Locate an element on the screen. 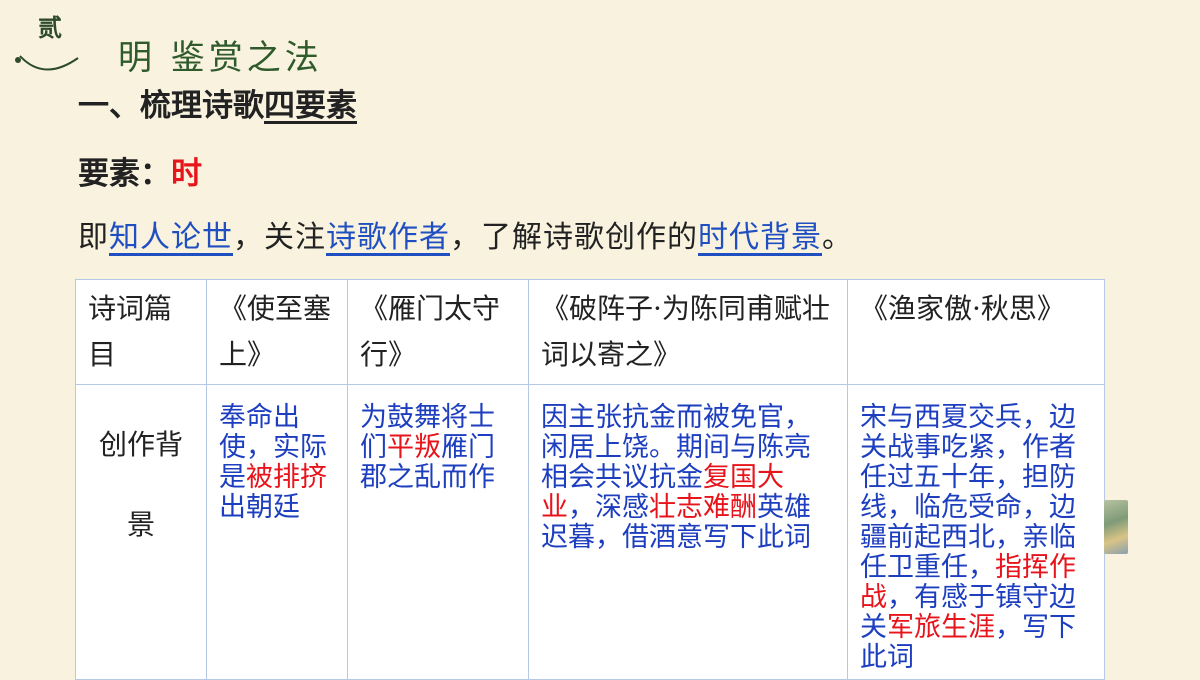  section-number-badge: 贰 is located at coordinates (50, 27).